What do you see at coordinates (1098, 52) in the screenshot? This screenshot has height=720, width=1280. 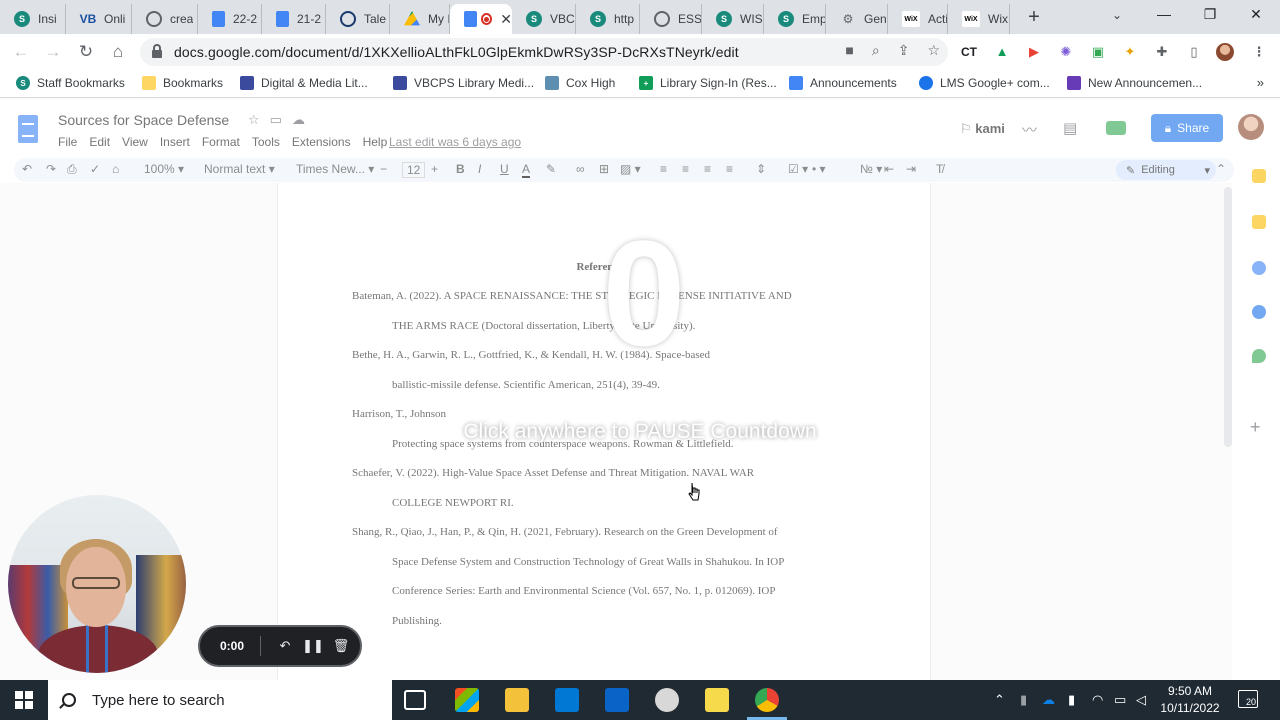 I see `classroom-extension-icon: ▣` at bounding box center [1098, 52].